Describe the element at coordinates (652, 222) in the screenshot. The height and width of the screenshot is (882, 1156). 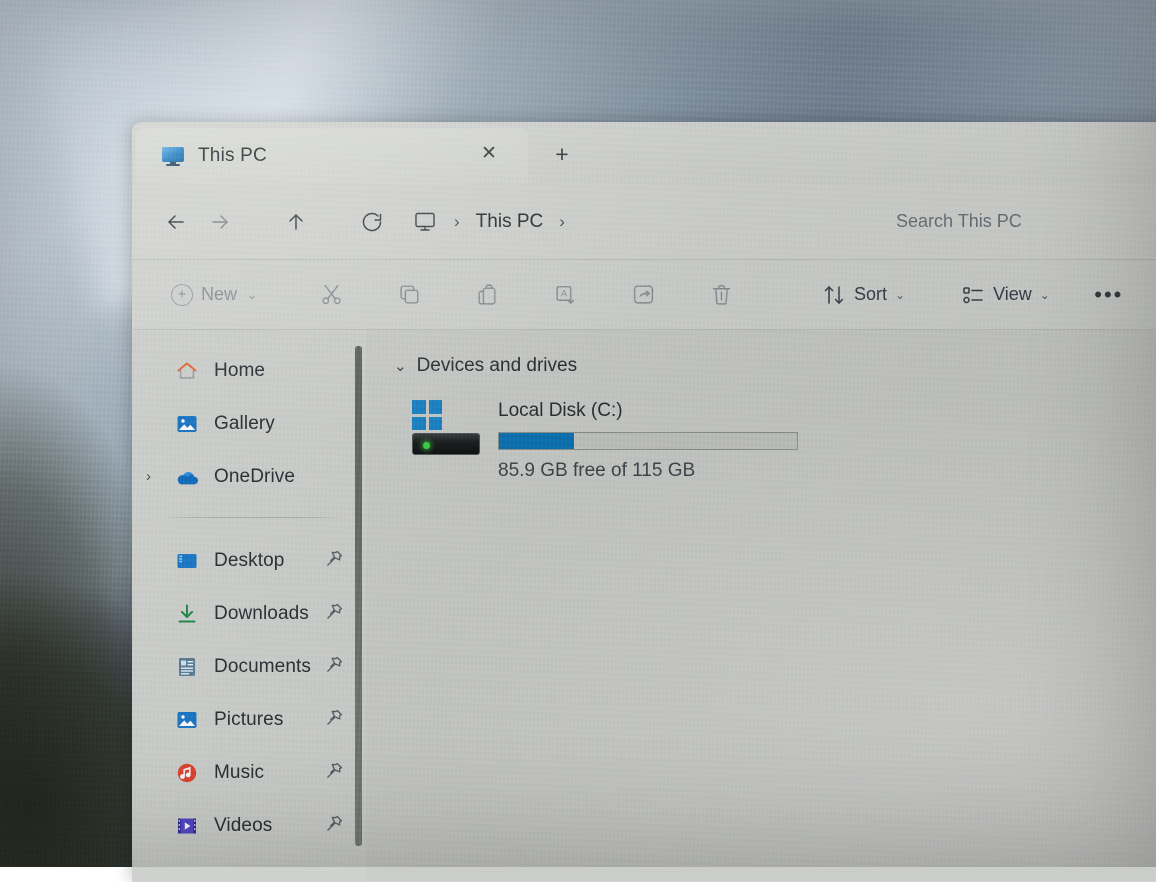
I see `breadcrumb: › This PC ›` at that location.